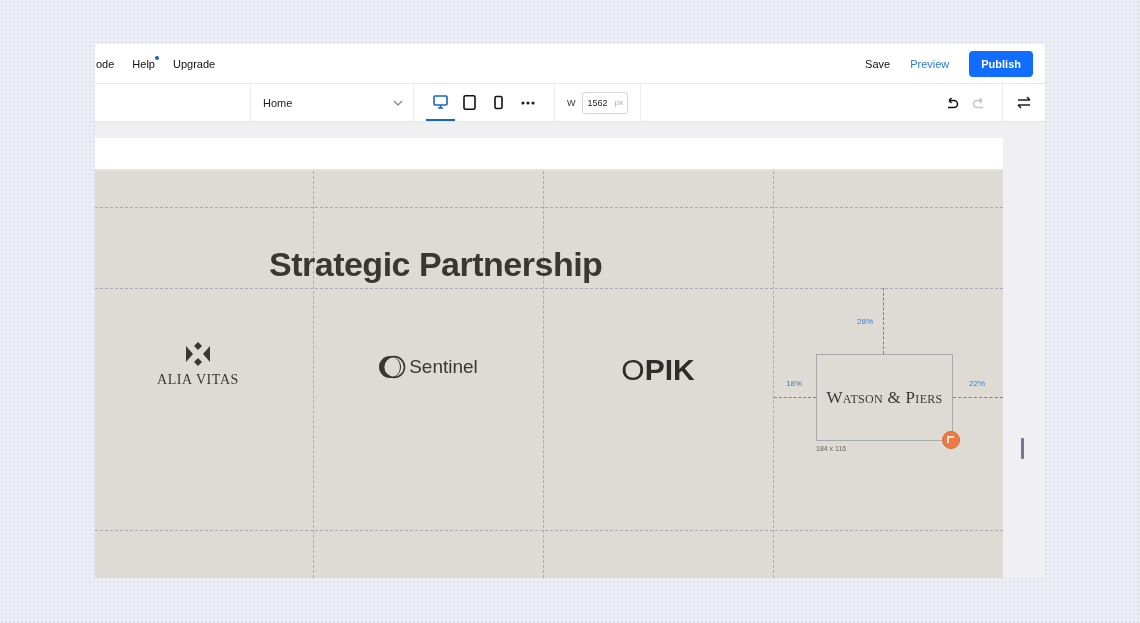  What do you see at coordinates (952, 102) in the screenshot?
I see `undo-icon` at bounding box center [952, 102].